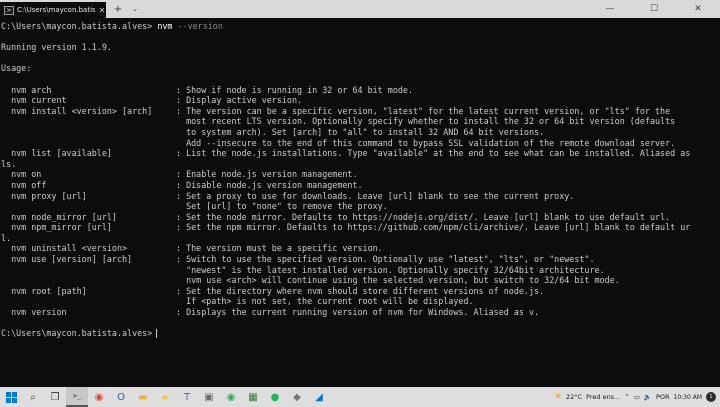 Image resolution: width=720 pixels, height=407 pixels. What do you see at coordinates (157, 334) in the screenshot?
I see `text-cursor` at bounding box center [157, 334].